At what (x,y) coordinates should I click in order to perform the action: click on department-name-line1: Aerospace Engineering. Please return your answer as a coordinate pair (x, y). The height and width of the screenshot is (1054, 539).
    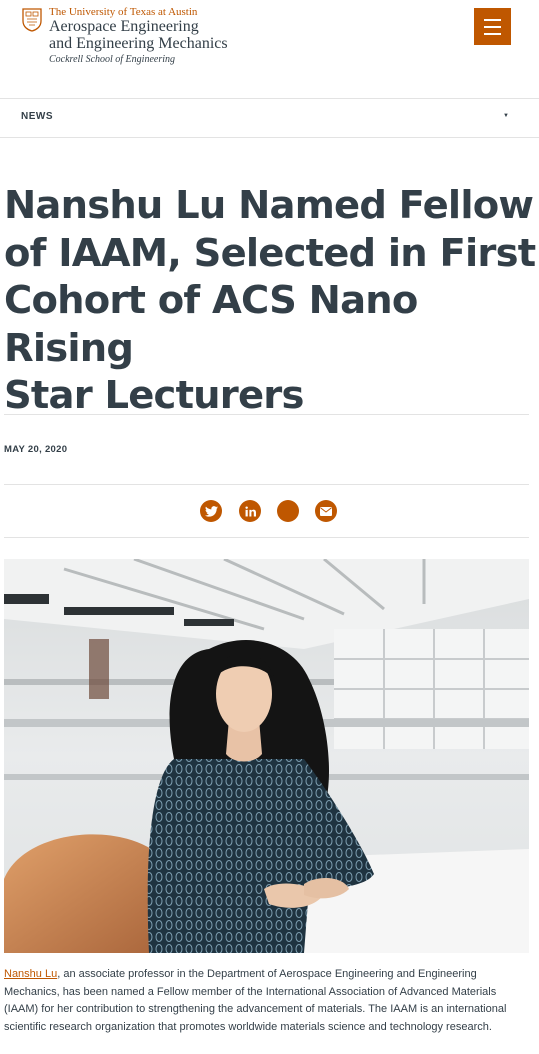
    Looking at the image, I should click on (124, 26).